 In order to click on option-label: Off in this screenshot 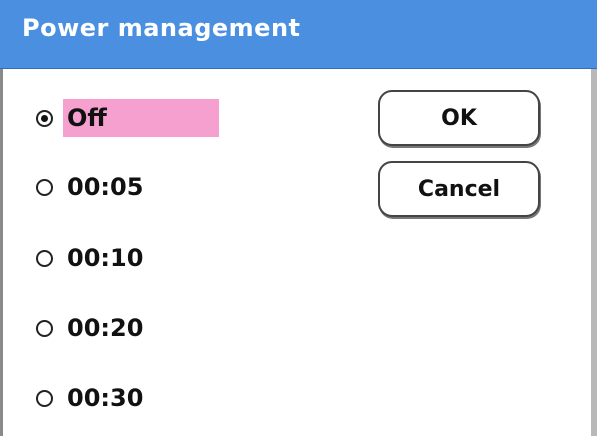, I will do `click(141, 118)`.